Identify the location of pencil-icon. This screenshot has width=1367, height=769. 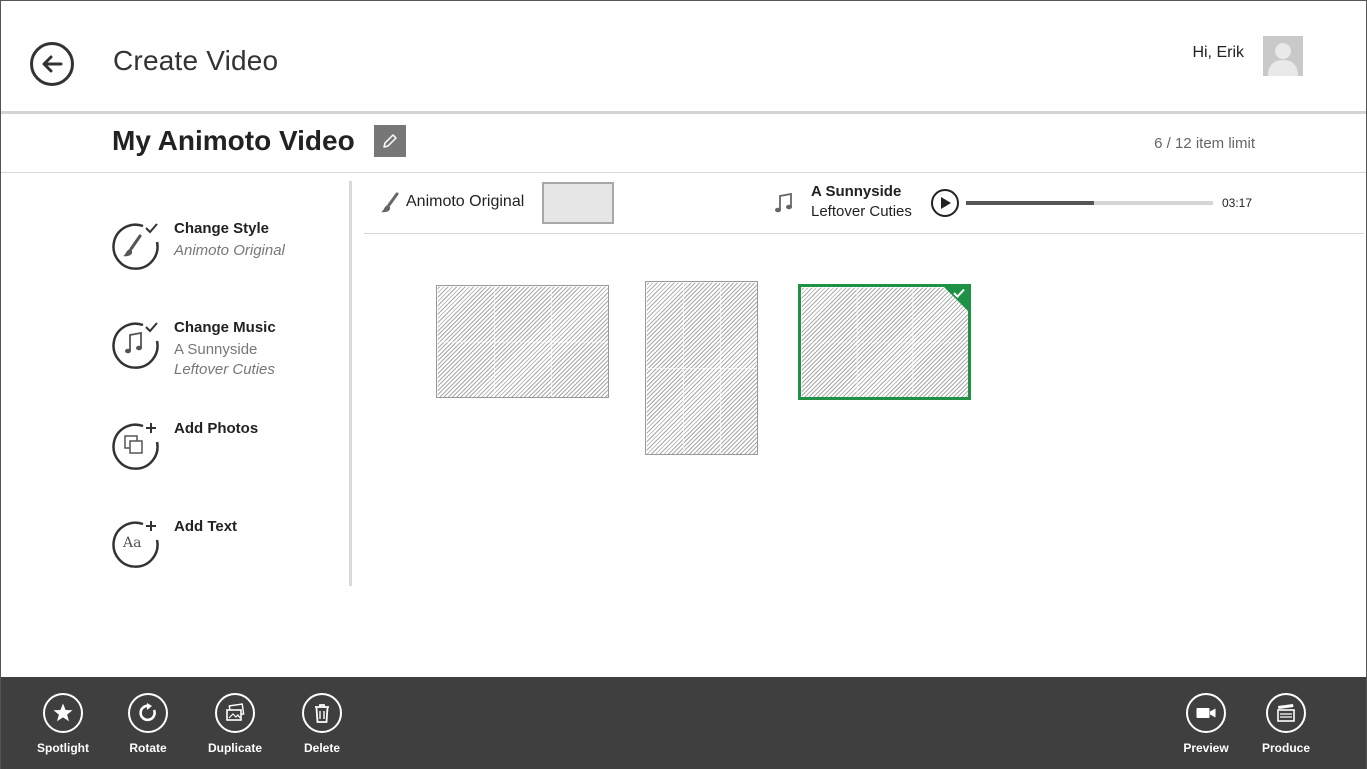
(390, 141).